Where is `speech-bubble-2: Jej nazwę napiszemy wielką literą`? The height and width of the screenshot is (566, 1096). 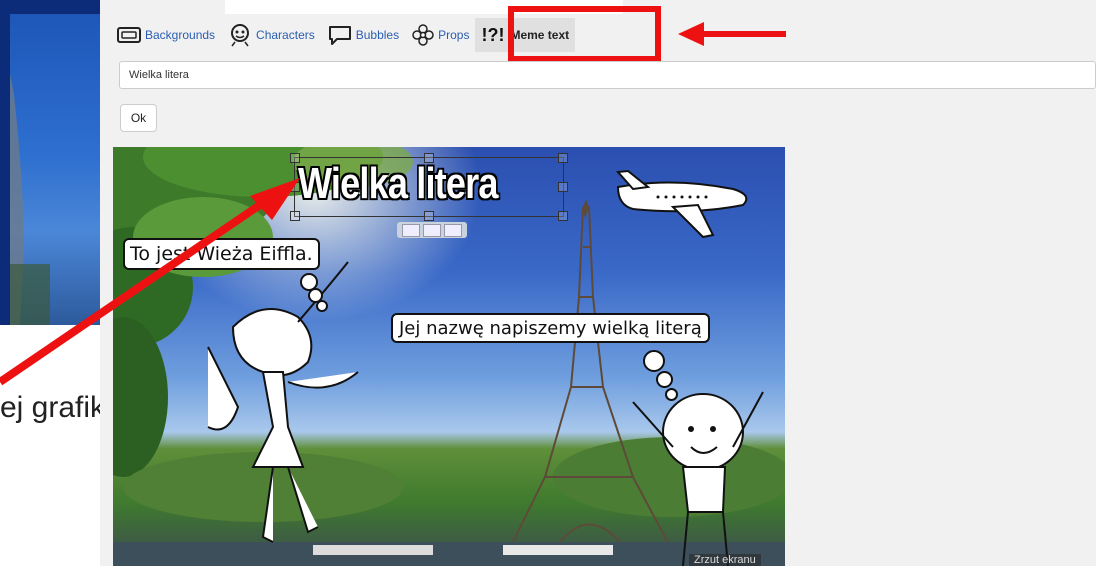
speech-bubble-2: Jej nazwę napiszemy wielką literą is located at coordinates (550, 328).